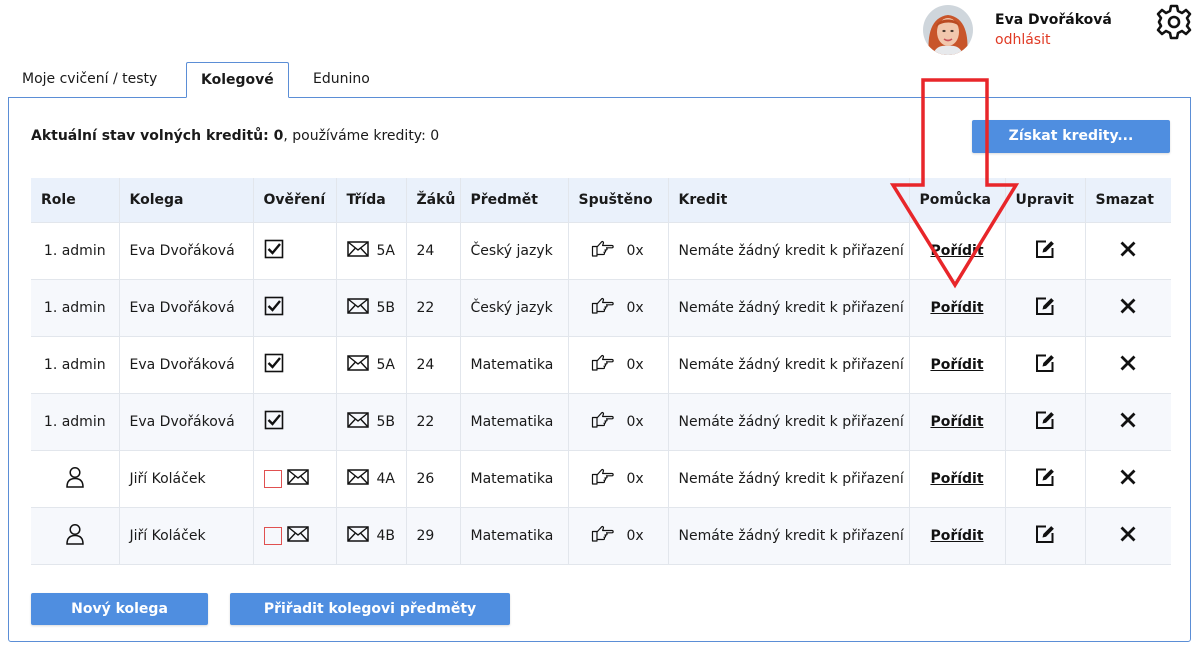  Describe the element at coordinates (119, 609) in the screenshot. I see `new-colleague-button: Nový kolega` at that location.